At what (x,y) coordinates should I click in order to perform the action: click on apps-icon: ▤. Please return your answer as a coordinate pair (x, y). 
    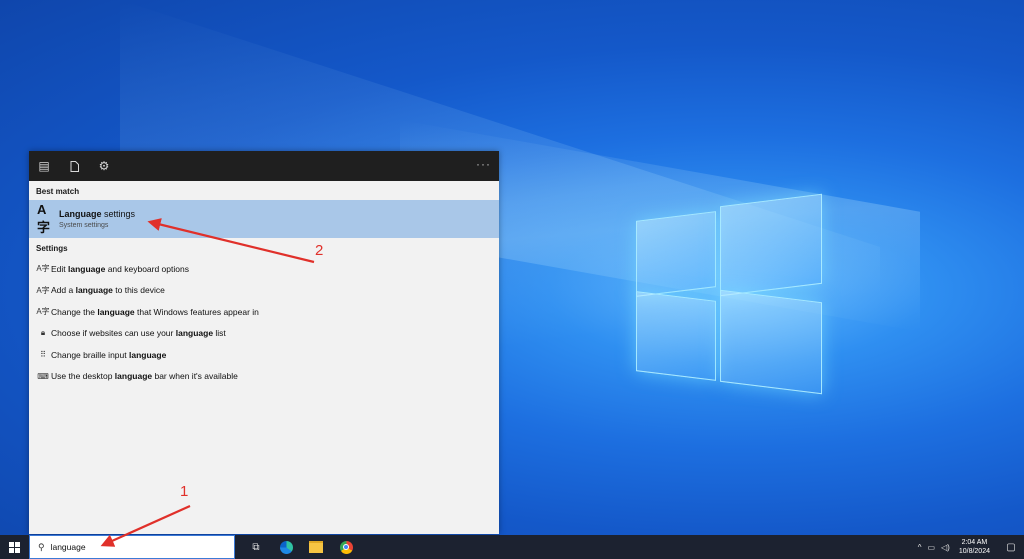
    Looking at the image, I should click on (44, 166).